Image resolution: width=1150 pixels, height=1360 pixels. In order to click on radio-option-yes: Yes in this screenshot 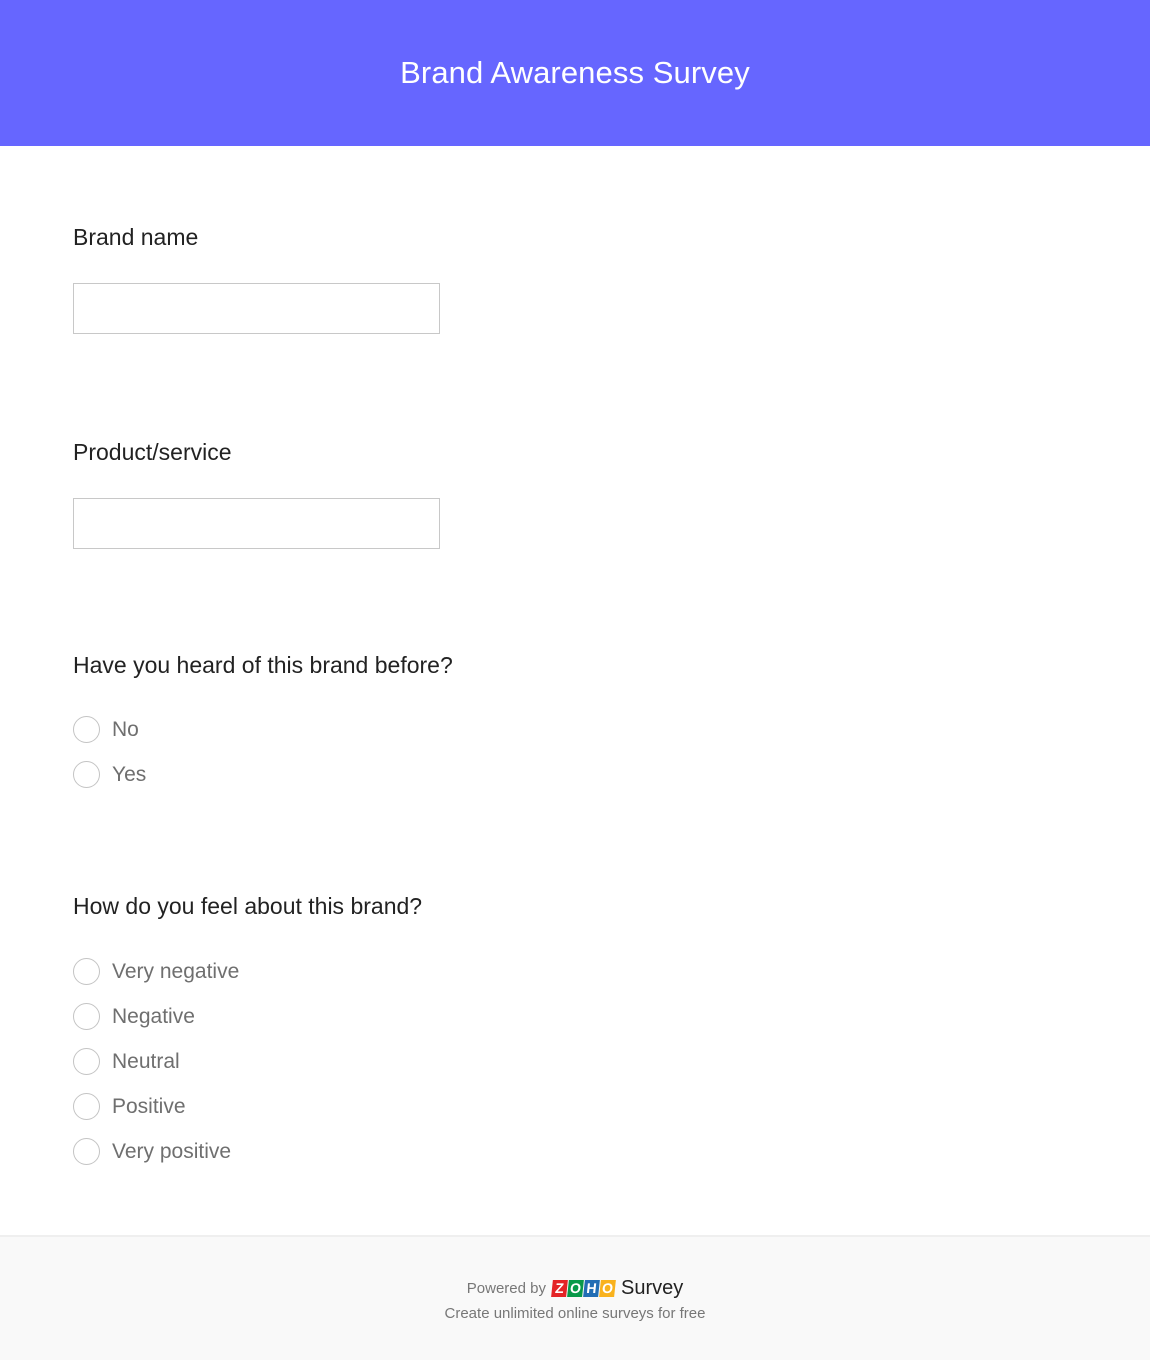, I will do `click(109, 774)`.